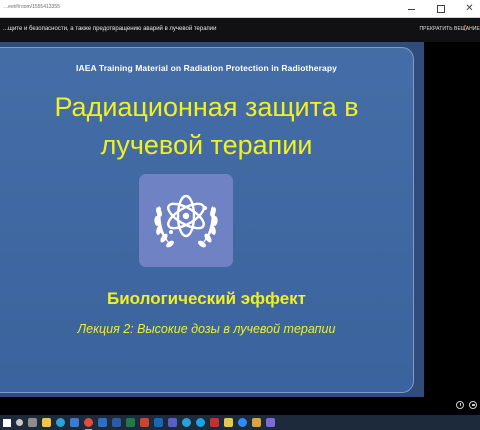  I want to click on close-icon: ✕, so click(469, 9).